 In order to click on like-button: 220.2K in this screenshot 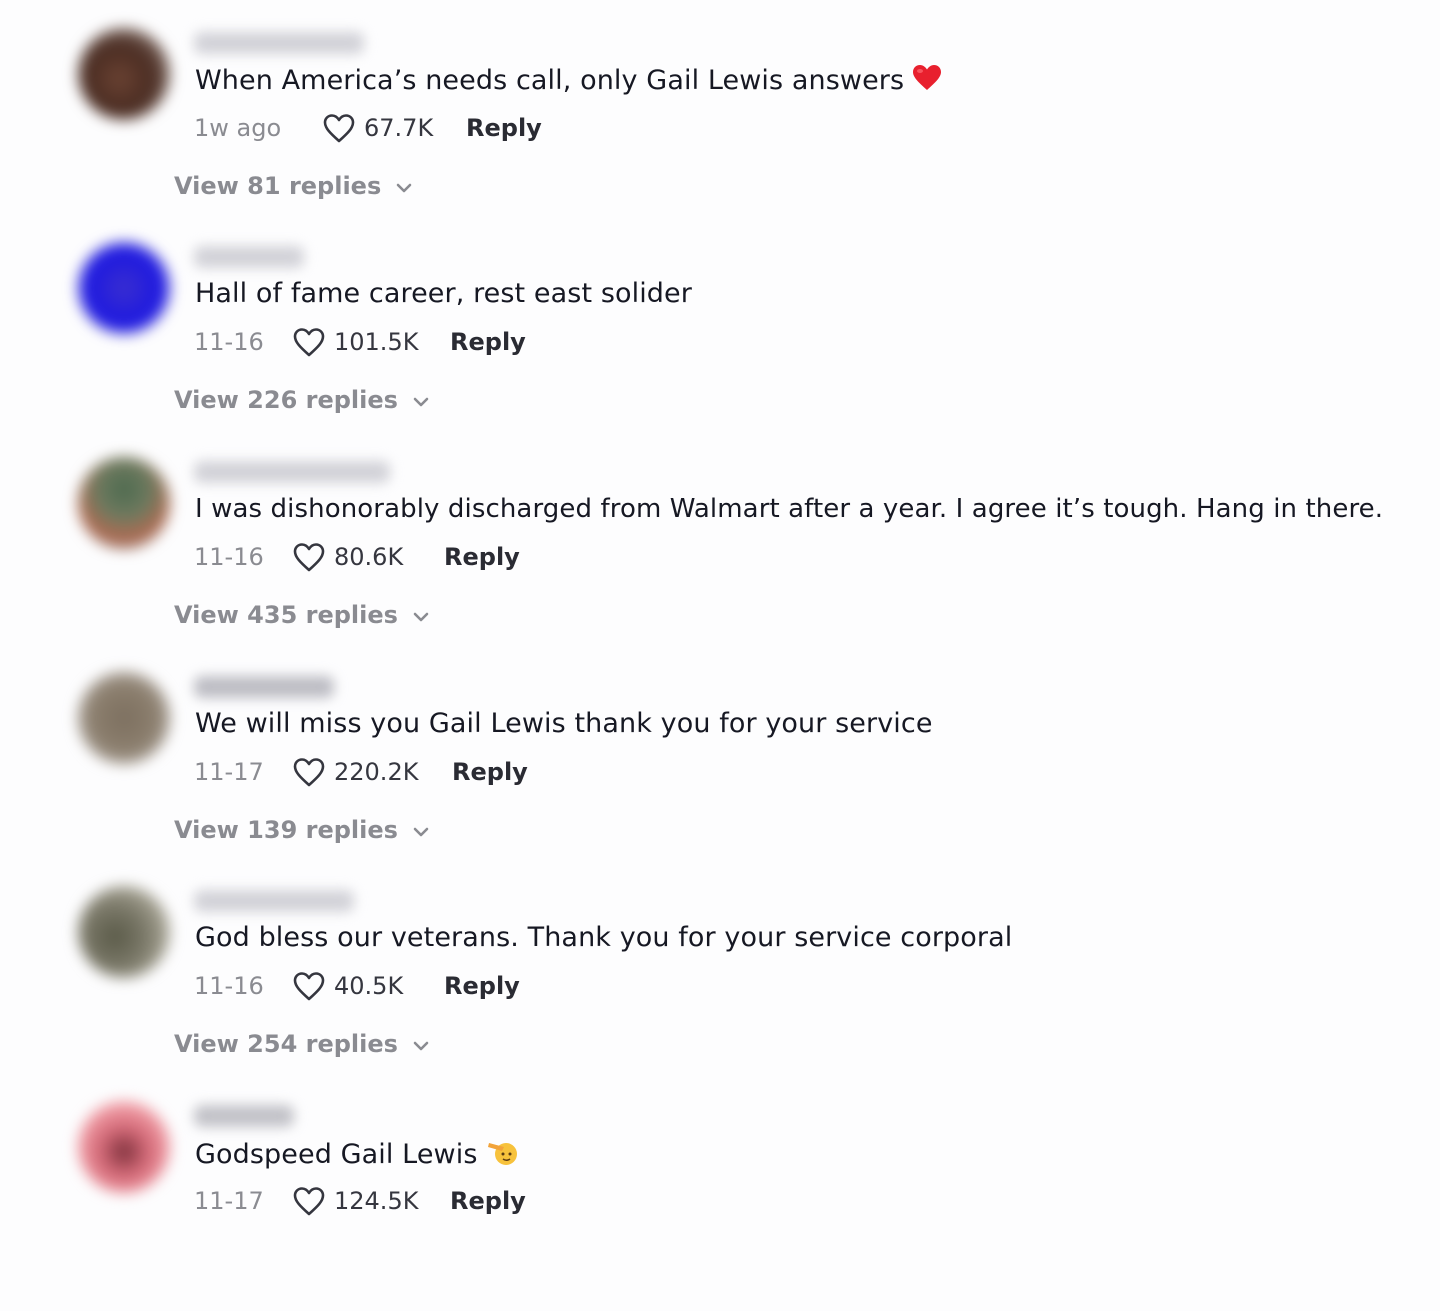, I will do `click(358, 772)`.